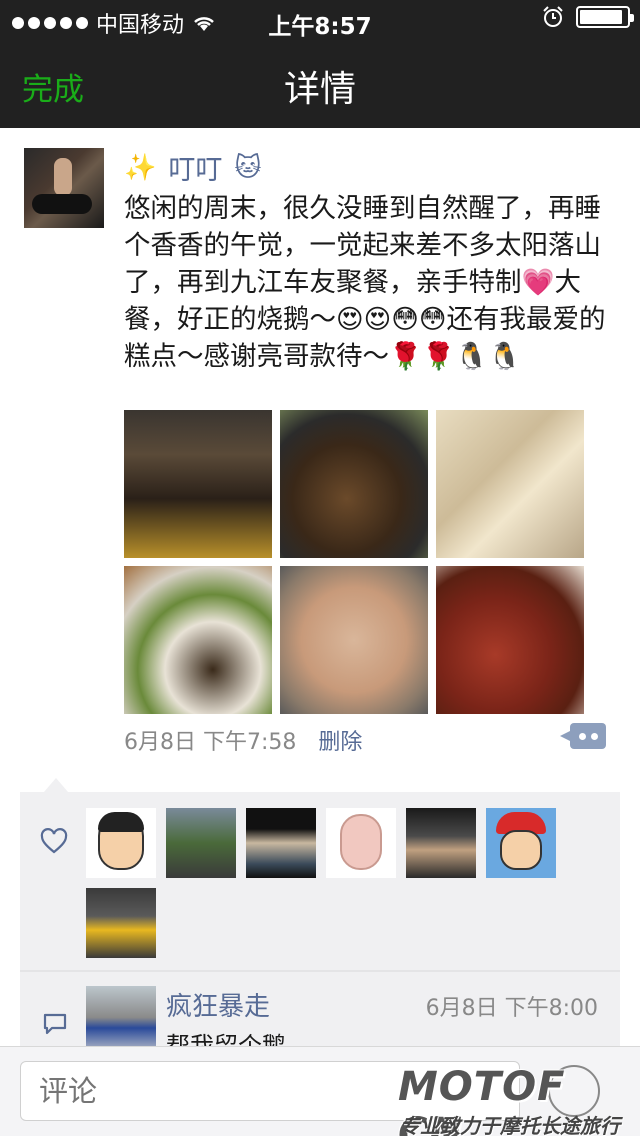 This screenshot has width=640, height=1136. What do you see at coordinates (354, 484) in the screenshot?
I see `photo-stir-fry-dish` at bounding box center [354, 484].